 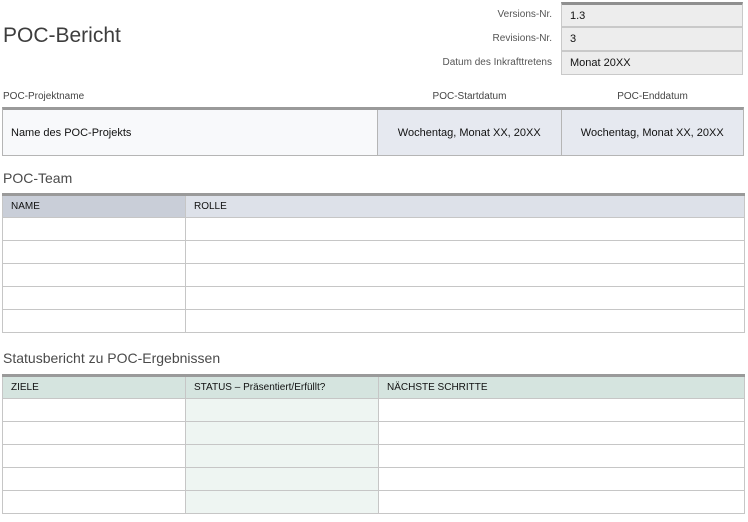 What do you see at coordinates (465, 206) in the screenshot?
I see `column-header-role: ROLLE` at bounding box center [465, 206].